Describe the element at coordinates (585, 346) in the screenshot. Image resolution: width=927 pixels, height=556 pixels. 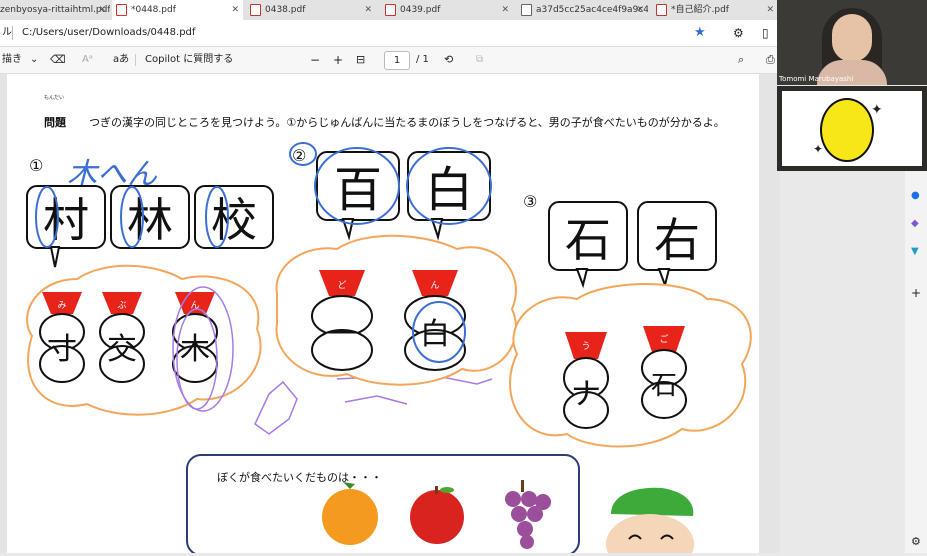
I see `hat-6-label: う` at that location.